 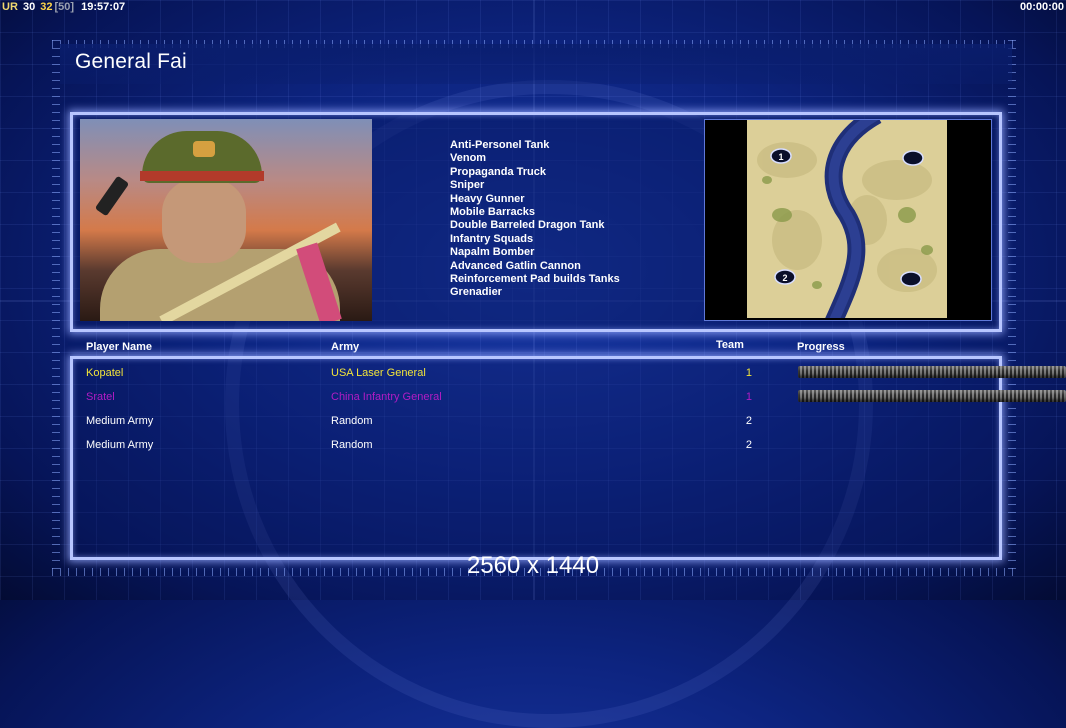 What do you see at coordinates (202, 176) in the screenshot?
I see `portrait-cap-band` at bounding box center [202, 176].